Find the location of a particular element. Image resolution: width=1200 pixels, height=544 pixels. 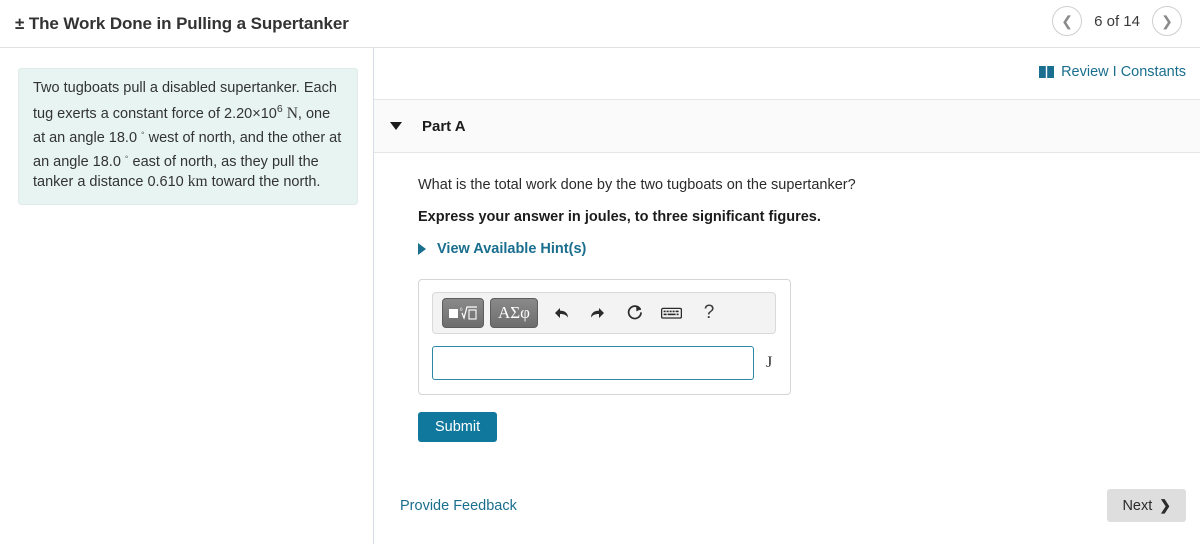

force-unit: N is located at coordinates (292, 113).